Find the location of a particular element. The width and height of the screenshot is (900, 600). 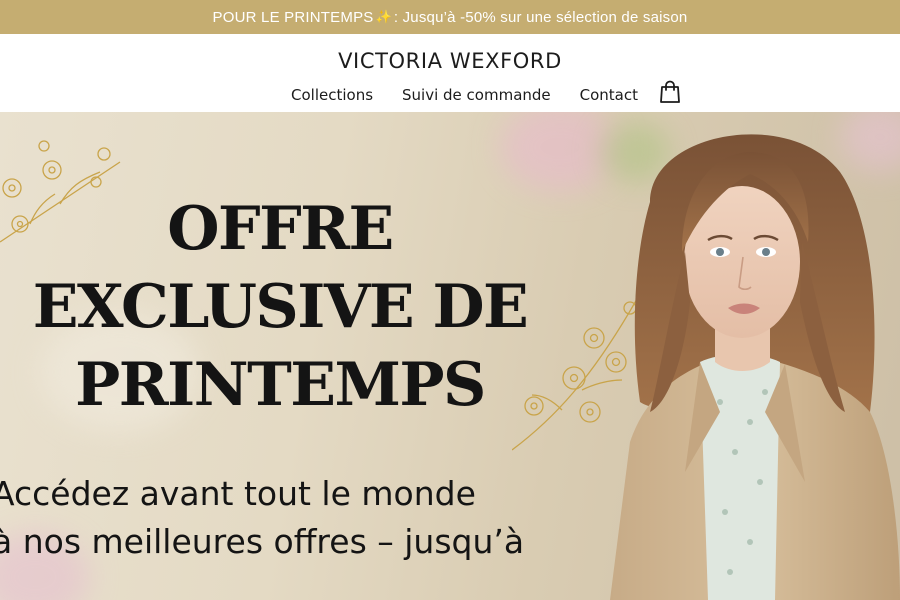

nav-link-order-tracking: Suivi de commande is located at coordinates (476, 95).